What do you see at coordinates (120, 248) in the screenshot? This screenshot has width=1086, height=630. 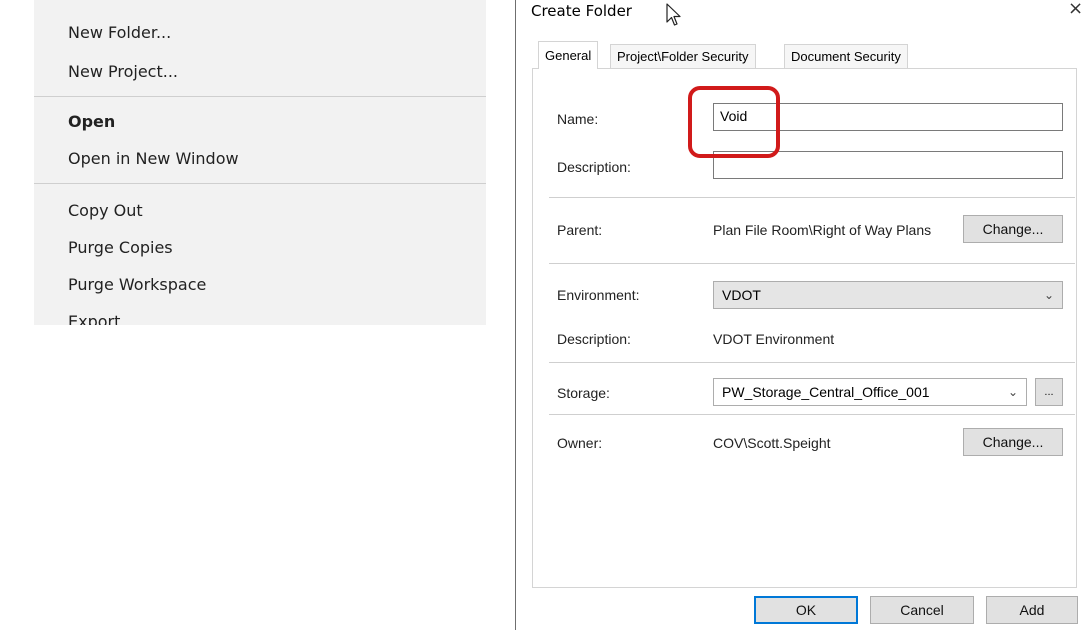 I see `menu-item-purge-copies: Purge Copies` at bounding box center [120, 248].